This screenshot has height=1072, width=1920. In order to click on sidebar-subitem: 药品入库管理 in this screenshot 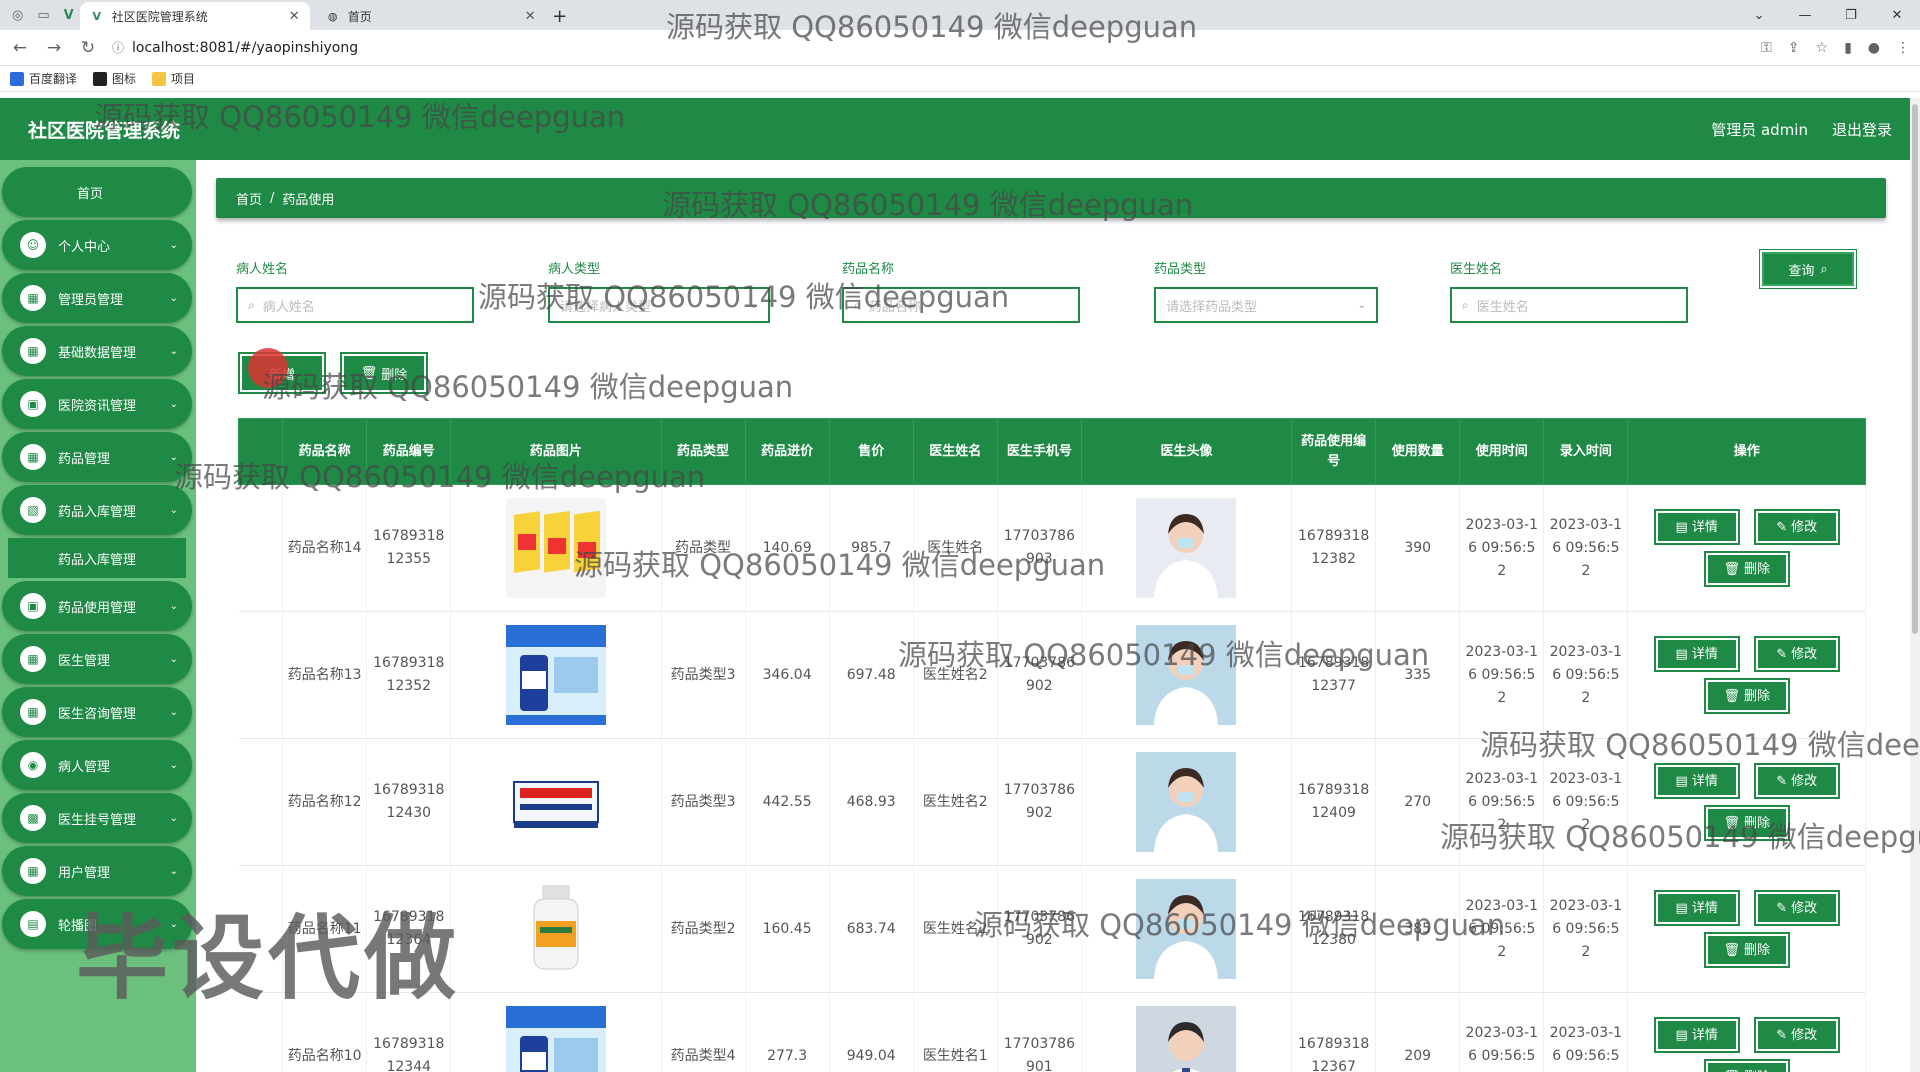, I will do `click(97, 558)`.